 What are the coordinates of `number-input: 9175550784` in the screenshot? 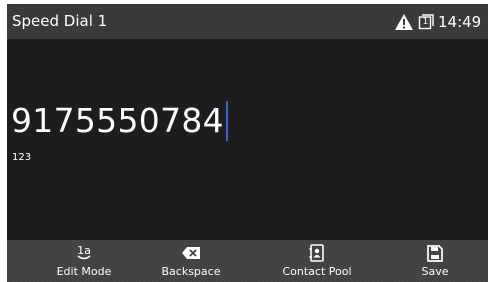 It's located at (119, 121).